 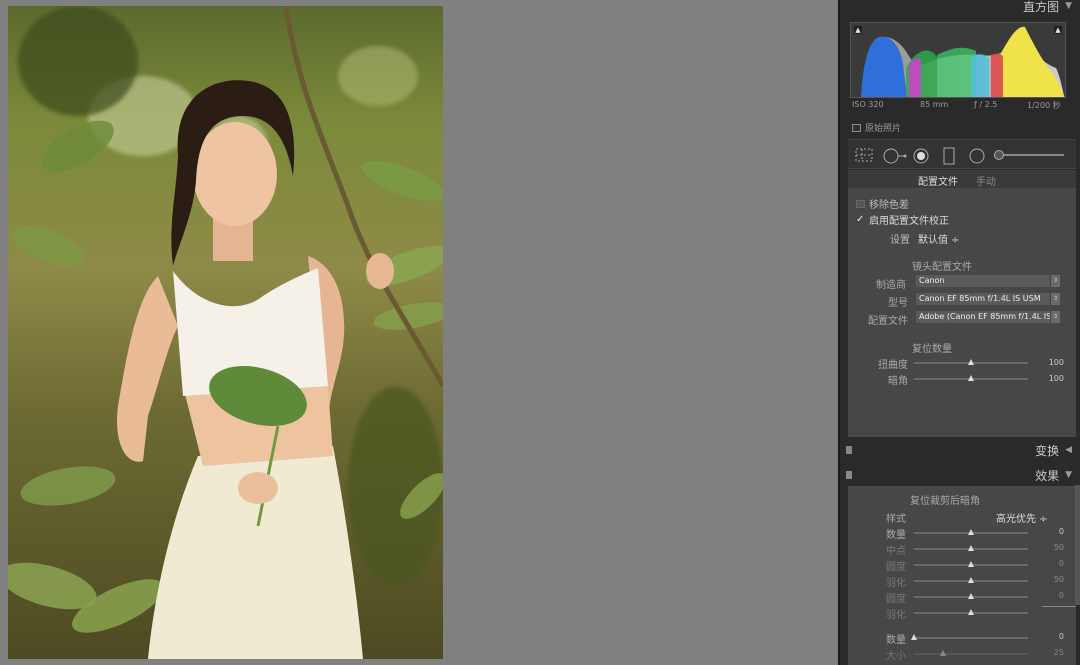 I want to click on effects-title: 效果, so click(x=1047, y=475).